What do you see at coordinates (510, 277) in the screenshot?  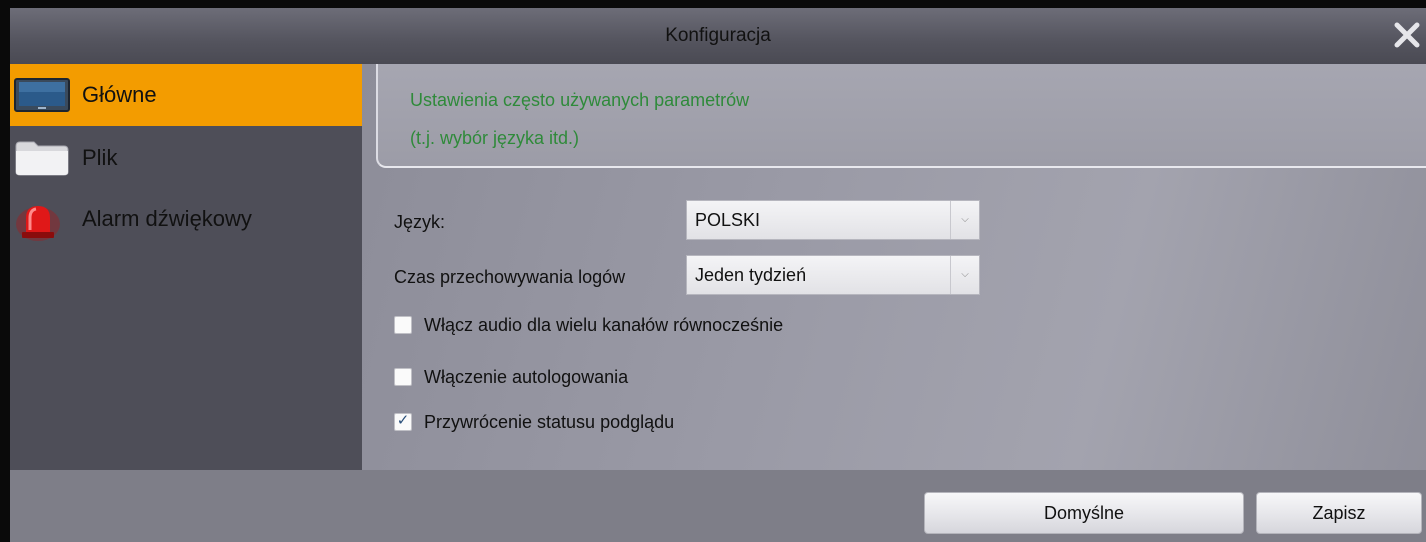 I see `log-retention-label: Czas przechowywania logów` at bounding box center [510, 277].